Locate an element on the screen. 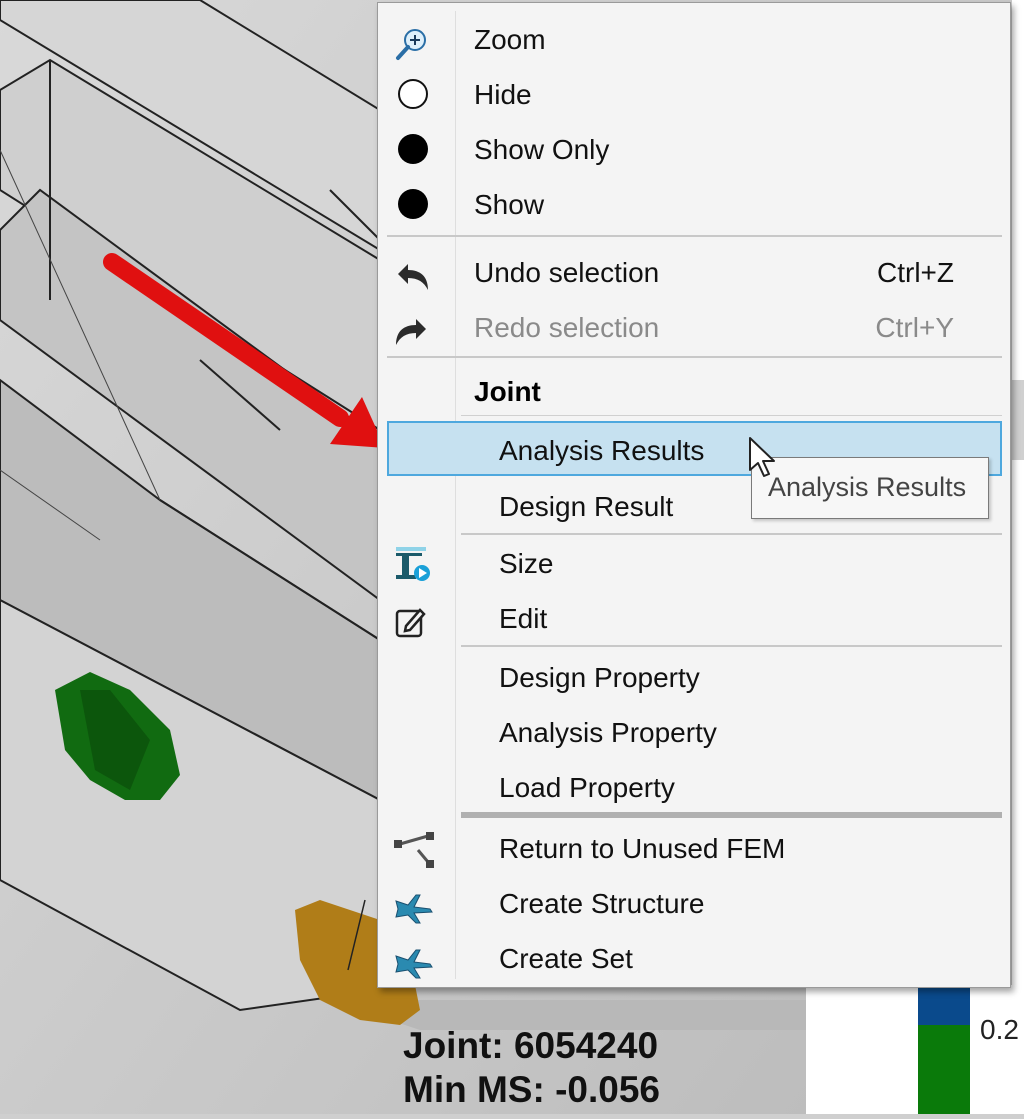 This screenshot has width=1024, height=1119. menu-item-create-structure: Create Structure is located at coordinates (694, 903).